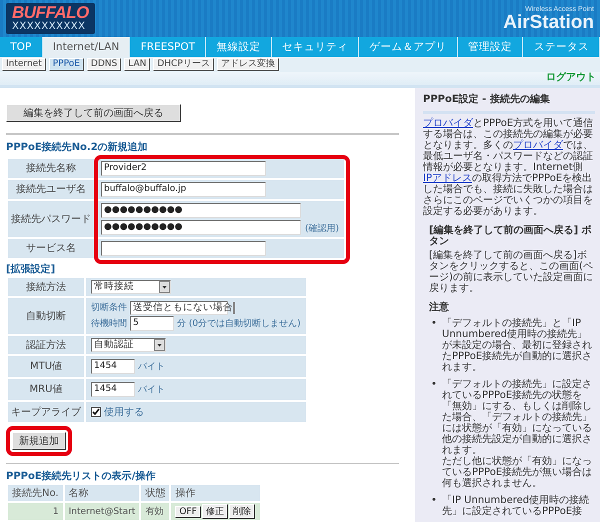 This screenshot has width=600, height=522. Describe the element at coordinates (215, 493) in the screenshot. I see `column-header: 操作` at that location.